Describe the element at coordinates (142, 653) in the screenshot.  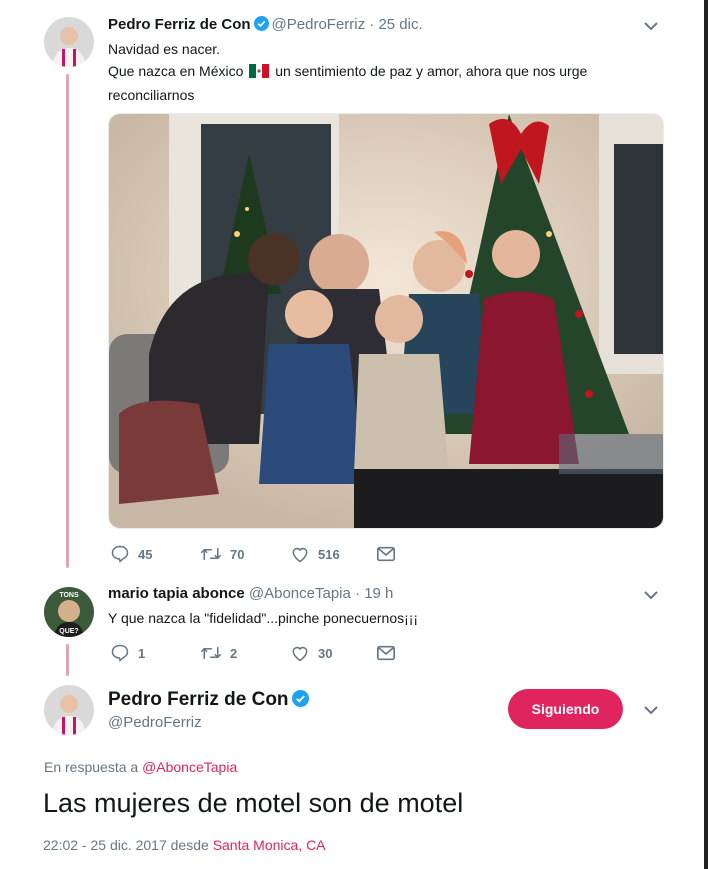
I see `reply-count: 1` at that location.